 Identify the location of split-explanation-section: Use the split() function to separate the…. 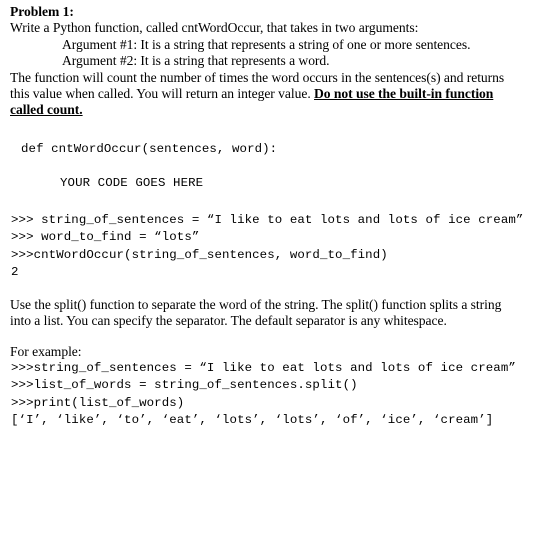
(267, 313).